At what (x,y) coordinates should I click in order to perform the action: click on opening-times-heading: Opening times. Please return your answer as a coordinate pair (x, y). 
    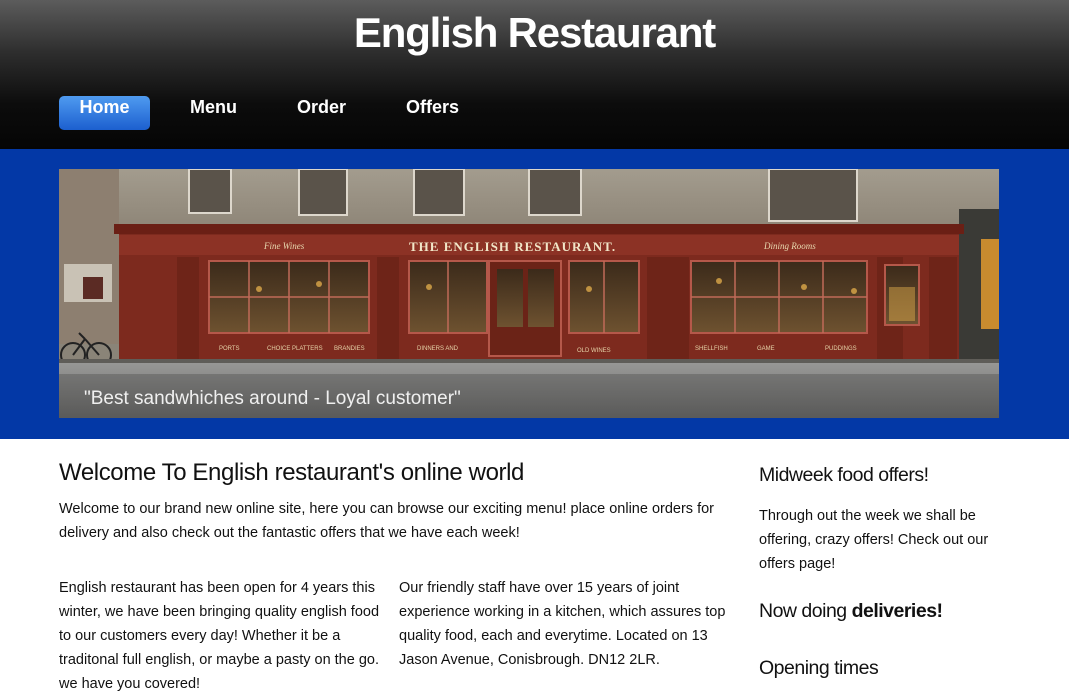
    Looking at the image, I should click on (819, 668).